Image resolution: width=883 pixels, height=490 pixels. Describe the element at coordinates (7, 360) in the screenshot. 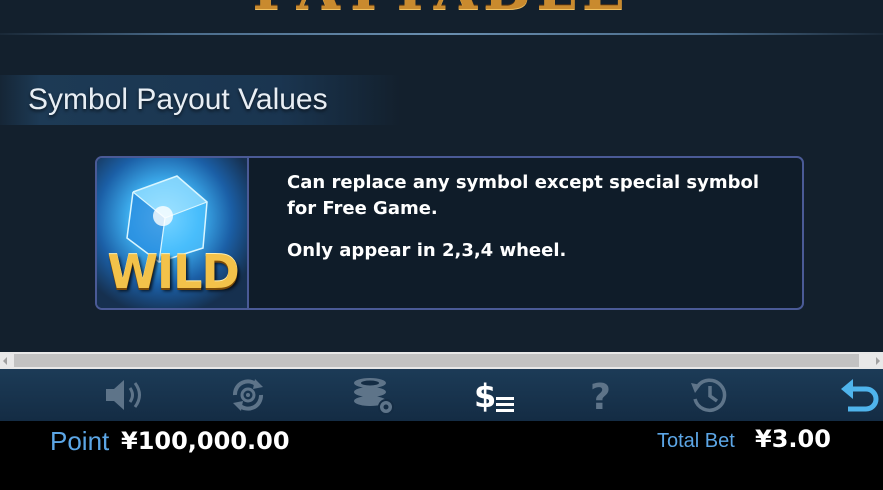

I see `scroll-left-arrow` at that location.